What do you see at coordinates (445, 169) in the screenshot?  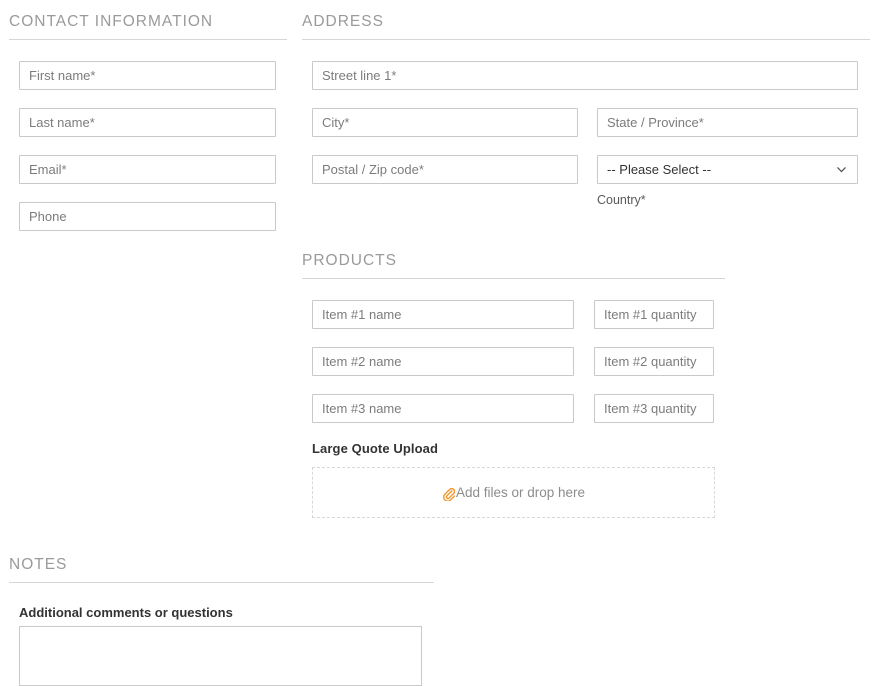 I see `postal-zip-code-input` at bounding box center [445, 169].